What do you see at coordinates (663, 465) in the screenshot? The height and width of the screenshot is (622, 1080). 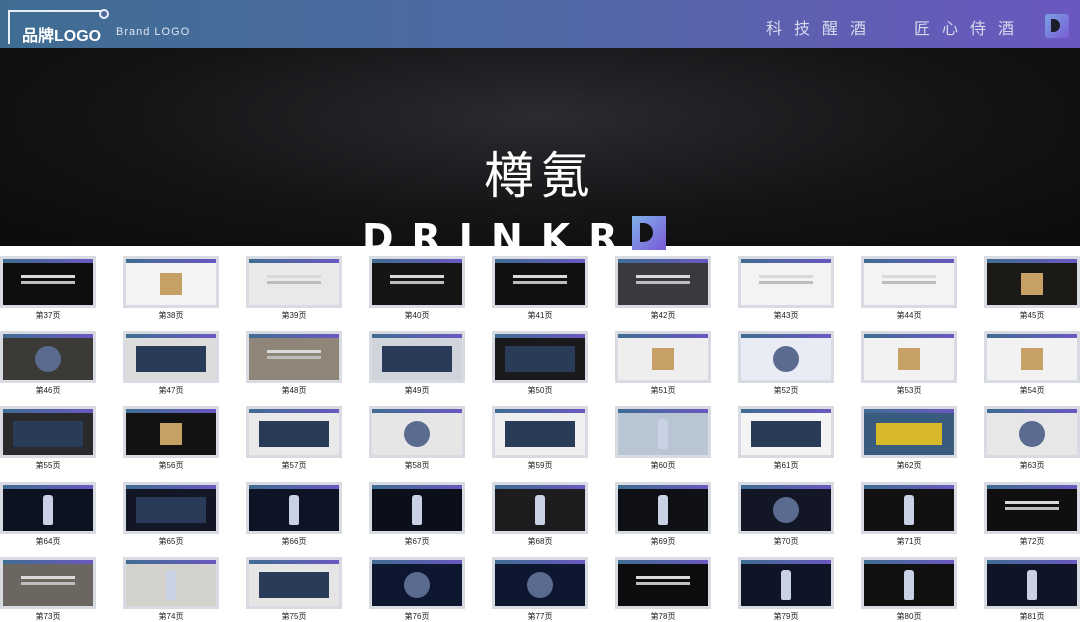 I see `page-number-label: 第60页` at bounding box center [663, 465].